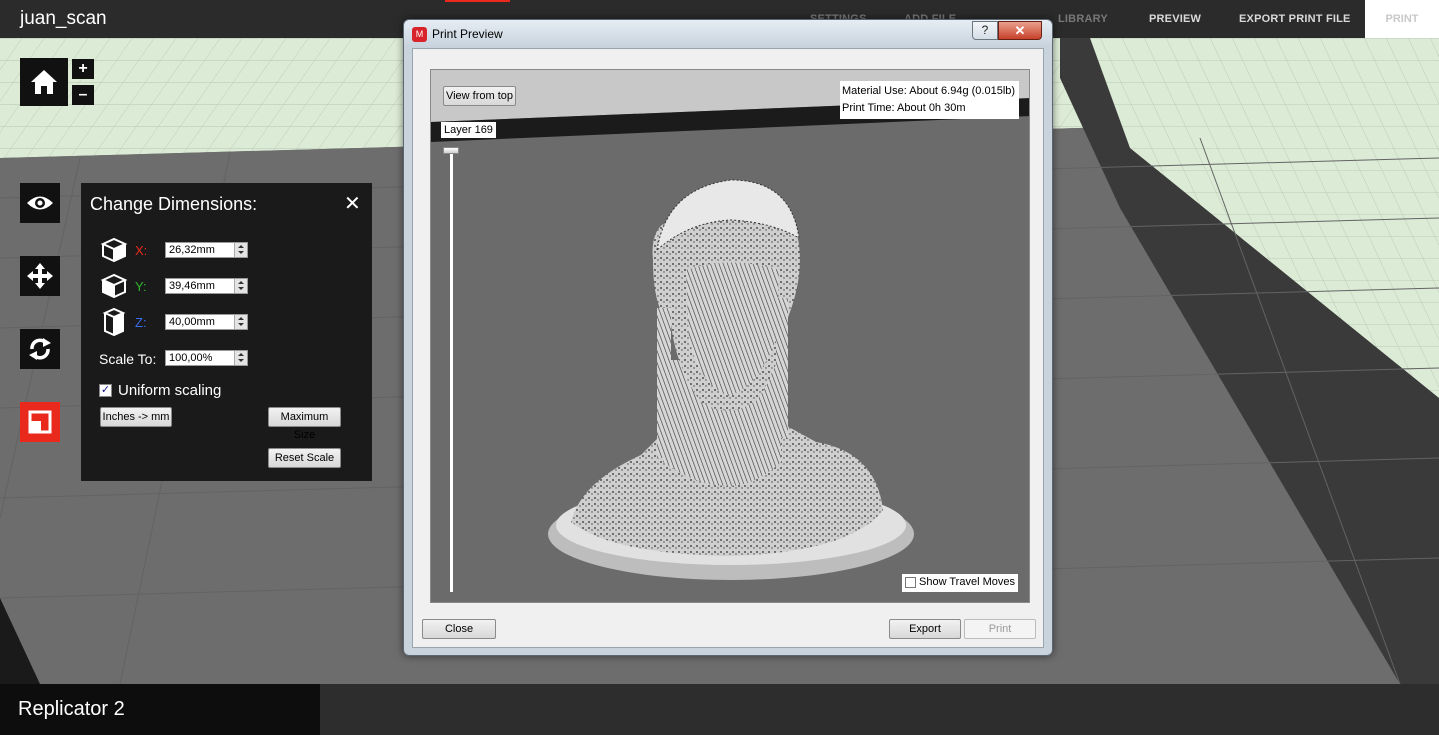 This screenshot has height=735, width=1439. I want to click on move-arrows-icon, so click(40, 276).